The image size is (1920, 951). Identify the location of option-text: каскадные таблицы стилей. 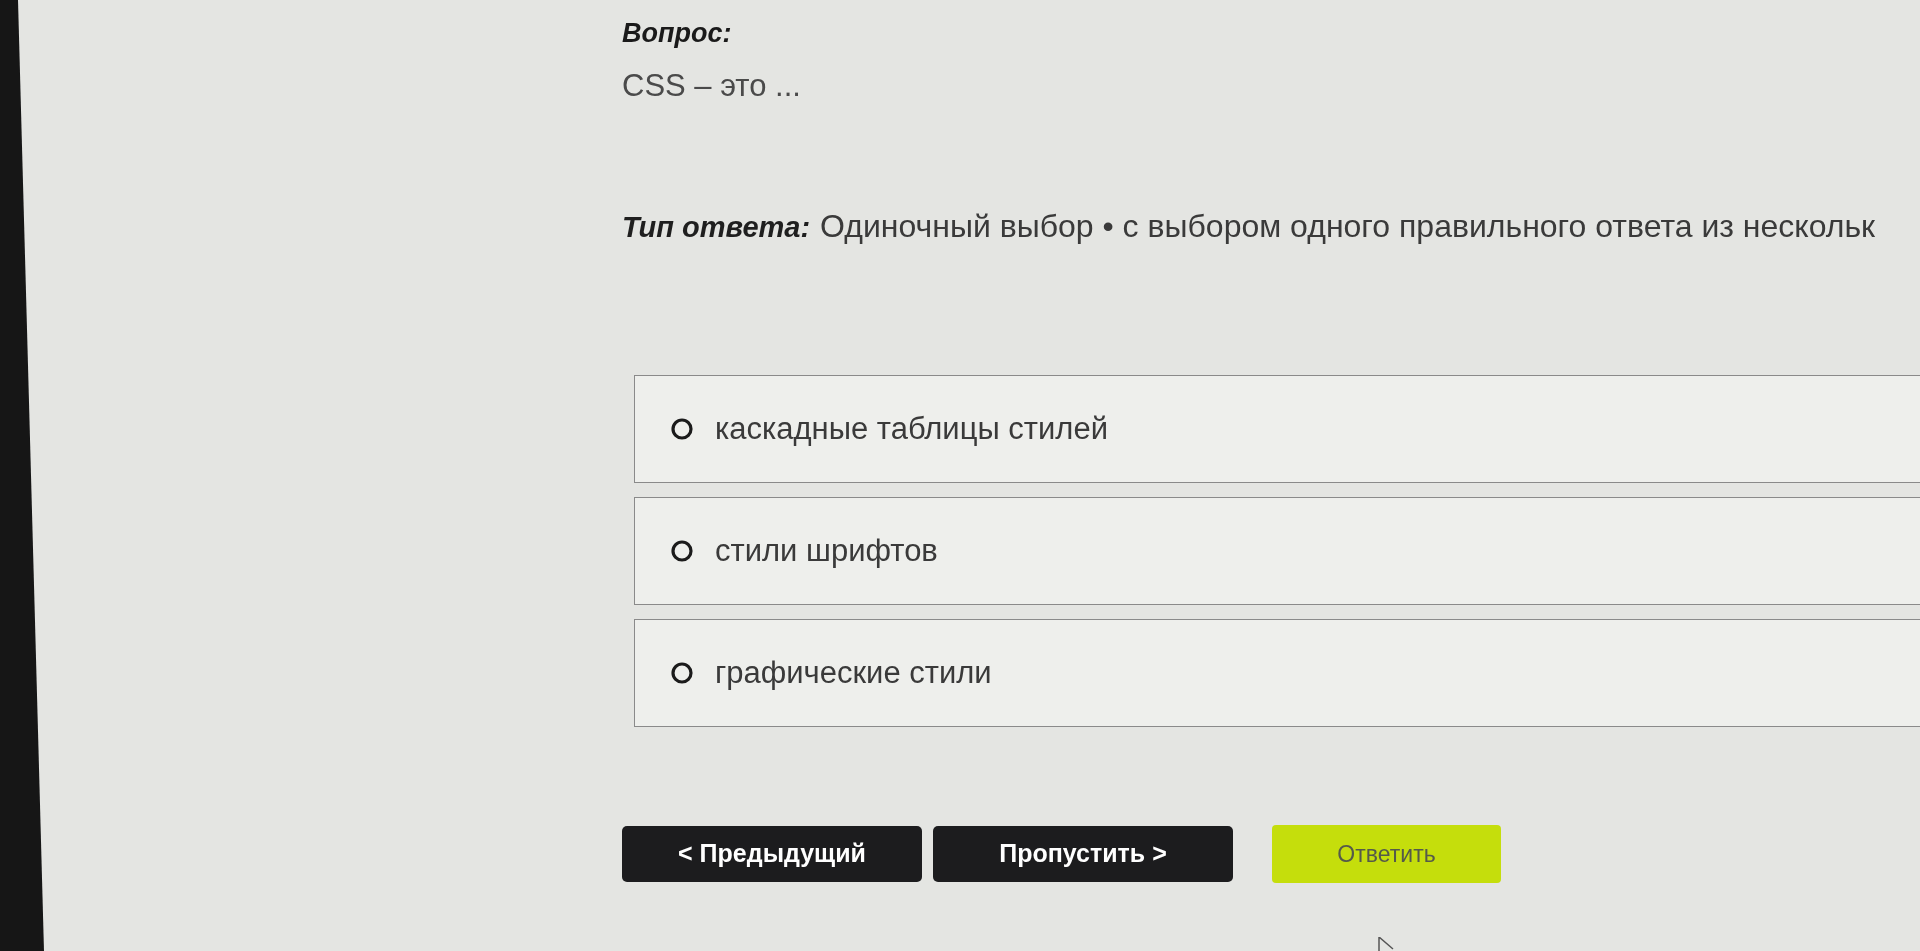
(911, 428).